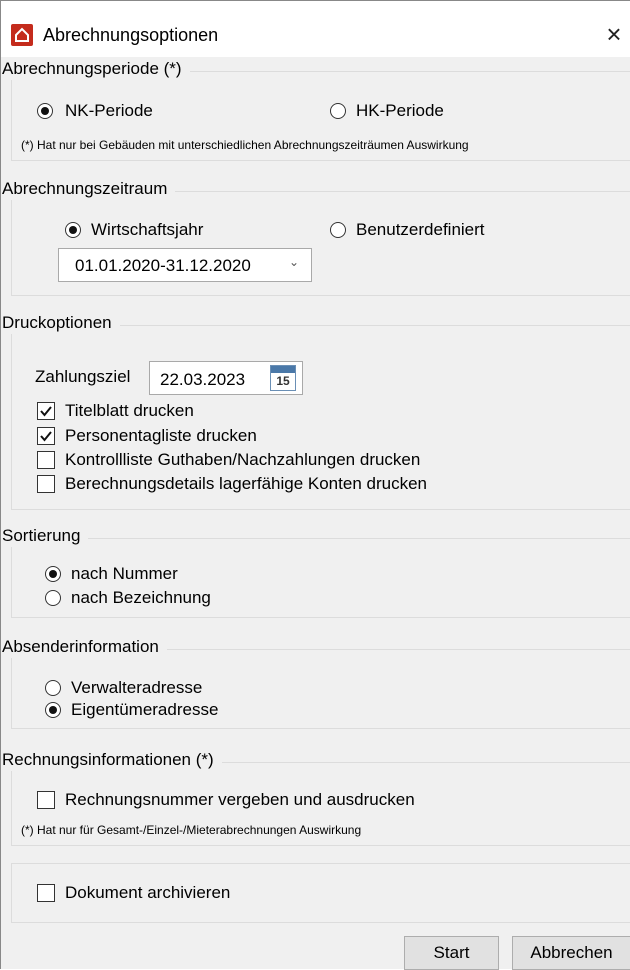 This screenshot has height=970, width=630. I want to click on close-icon: ×, so click(613, 34).